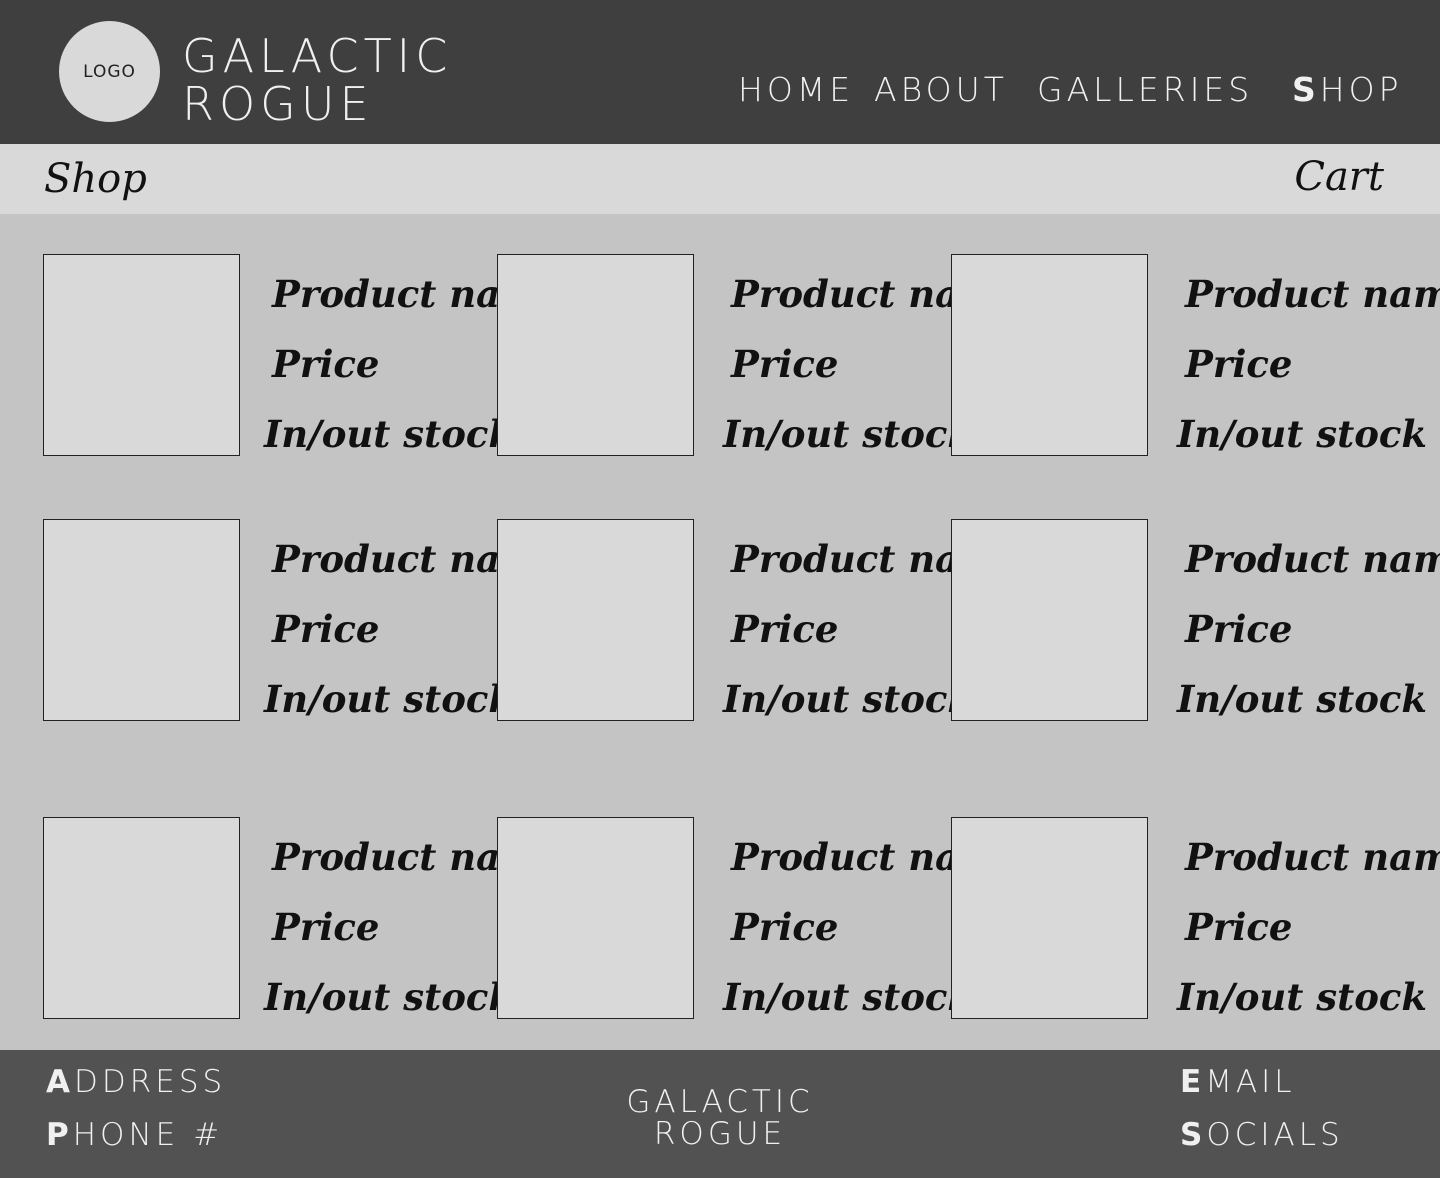 The height and width of the screenshot is (1178, 1440). Describe the element at coordinates (720, 1102) in the screenshot. I see `footer-brand-line-1: GALACTIC` at that location.